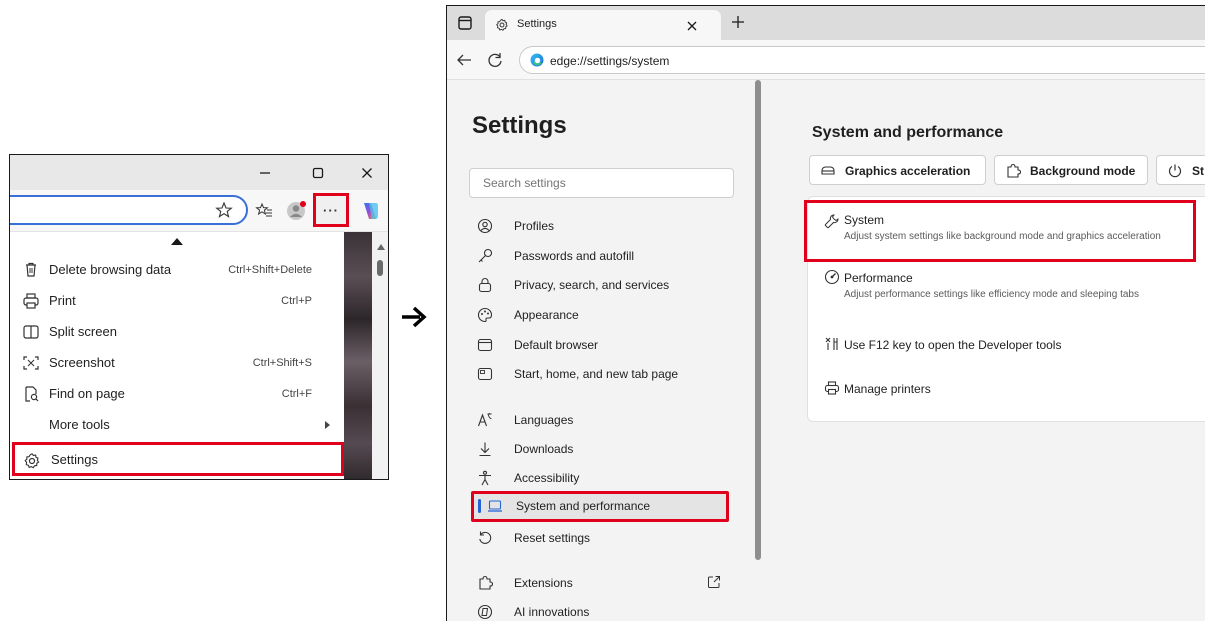 The width and height of the screenshot is (1205, 621). I want to click on menu-item-find-on-page: Find on page Ctrl+F, so click(177, 393).